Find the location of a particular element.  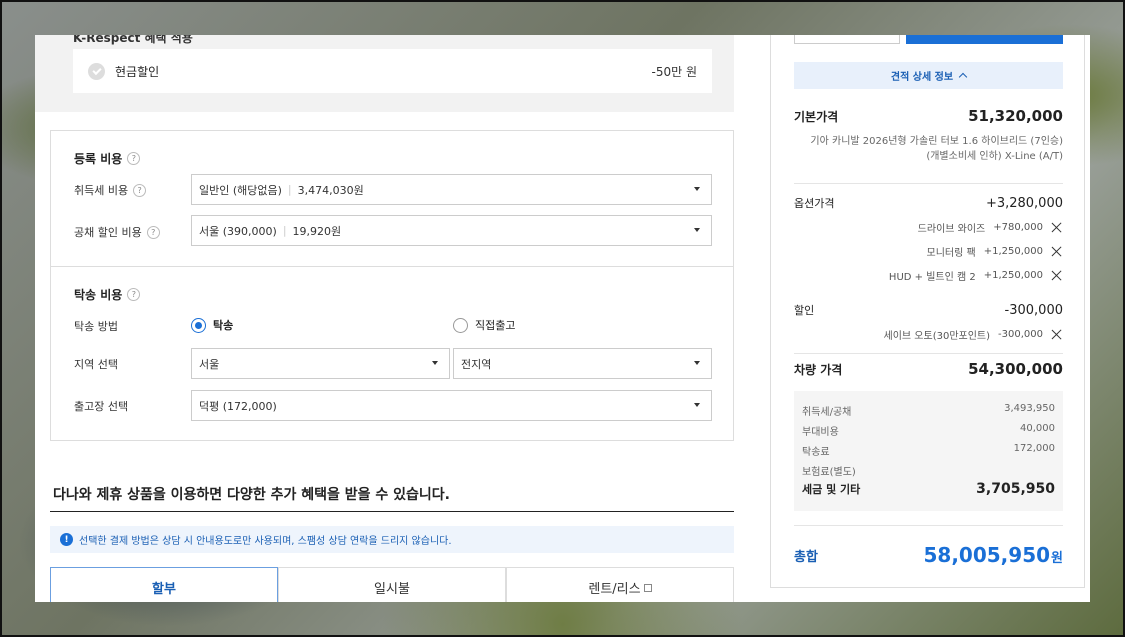

car-price-row: 차량 가격 54,300,000 is located at coordinates (928, 369).